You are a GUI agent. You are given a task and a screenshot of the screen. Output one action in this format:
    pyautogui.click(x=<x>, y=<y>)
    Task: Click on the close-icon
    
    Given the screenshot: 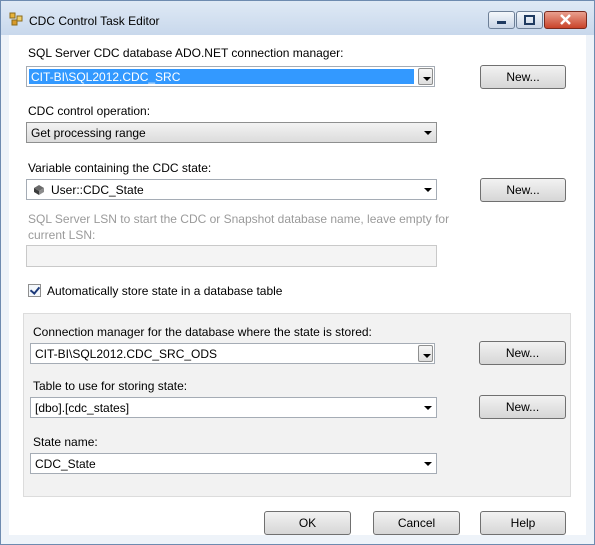 What is the action you would take?
    pyautogui.click(x=565, y=19)
    